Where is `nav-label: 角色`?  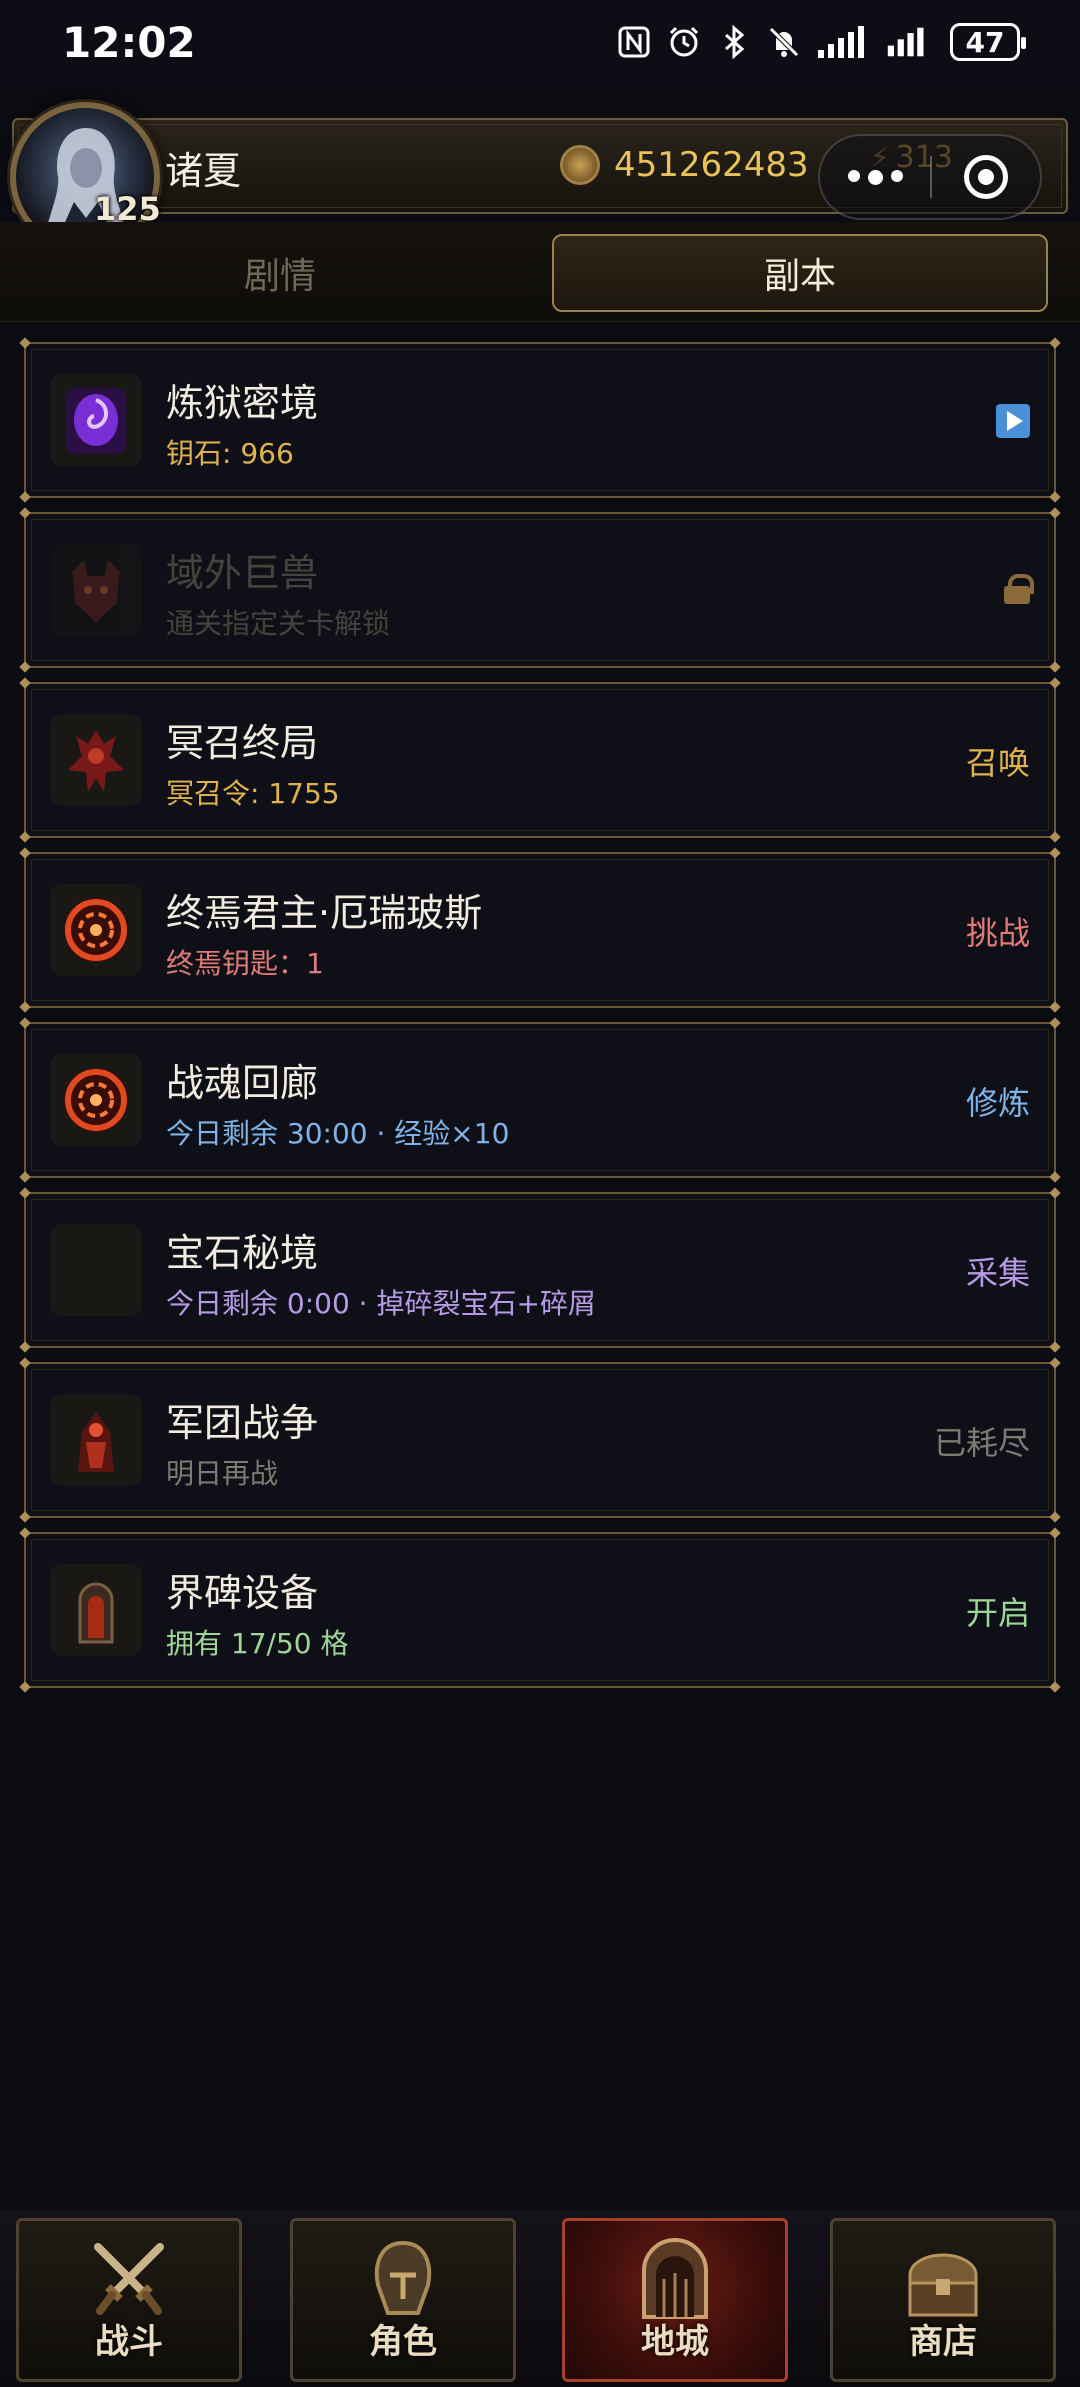 nav-label: 角色 is located at coordinates (403, 2342).